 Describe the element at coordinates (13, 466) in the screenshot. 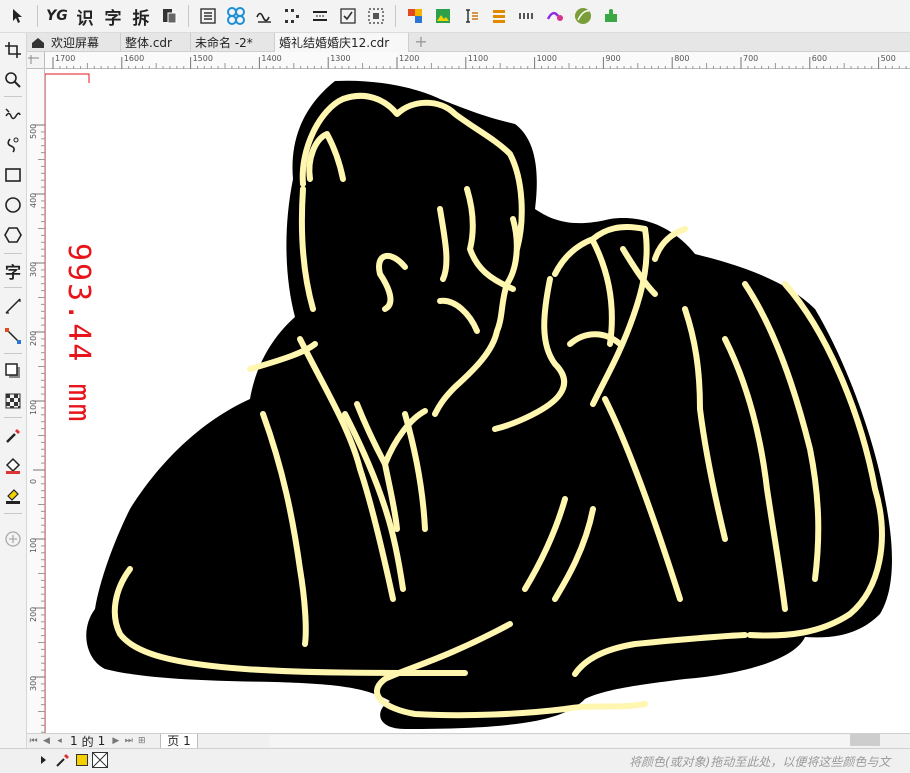

I see `interactive-fill-icon` at that location.